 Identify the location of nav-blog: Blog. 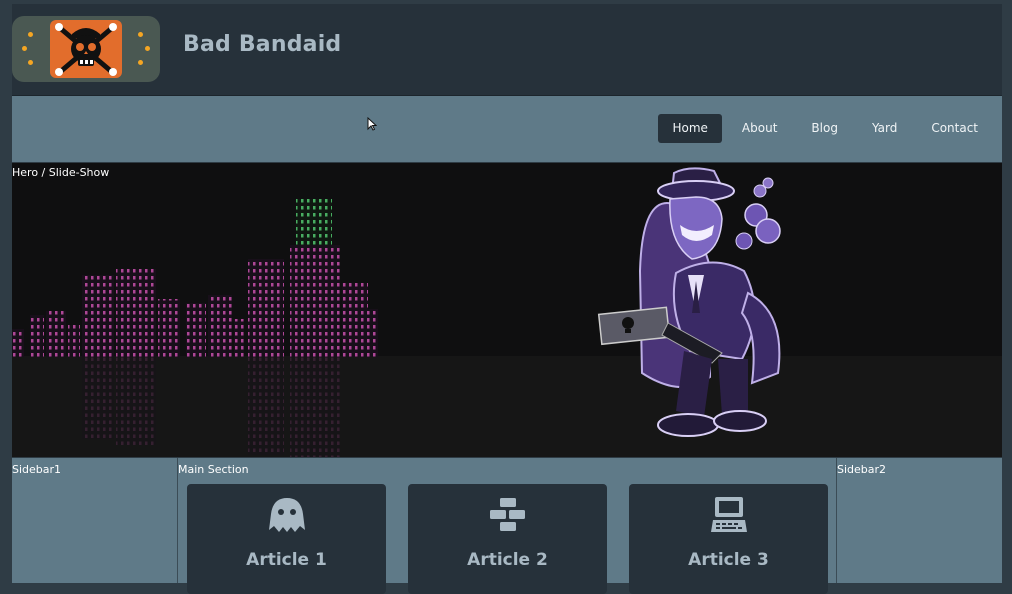
(824, 128).